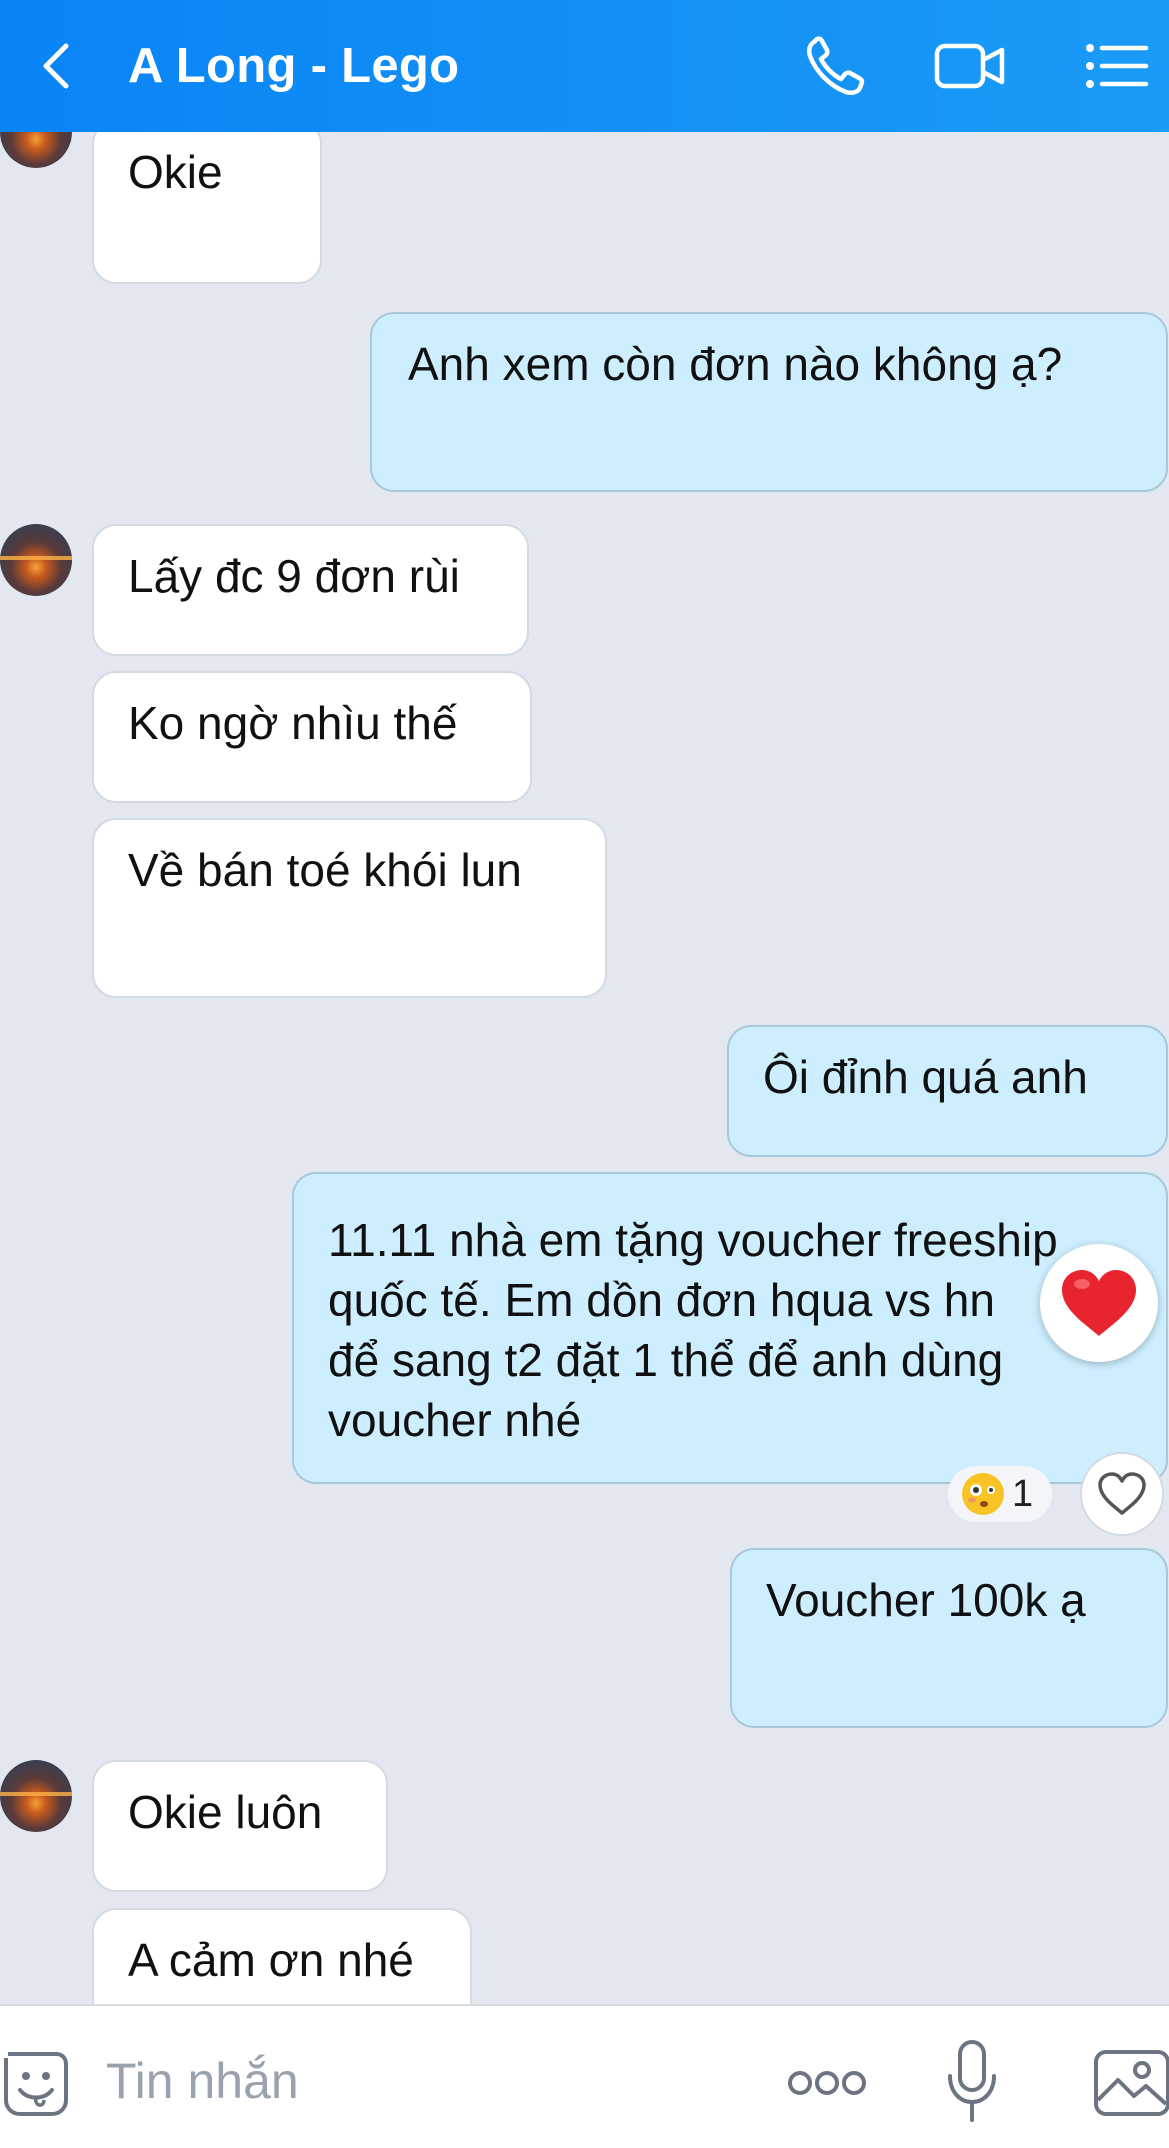 The width and height of the screenshot is (1169, 2148). I want to click on heart-reaction-icon, so click(1099, 1303).